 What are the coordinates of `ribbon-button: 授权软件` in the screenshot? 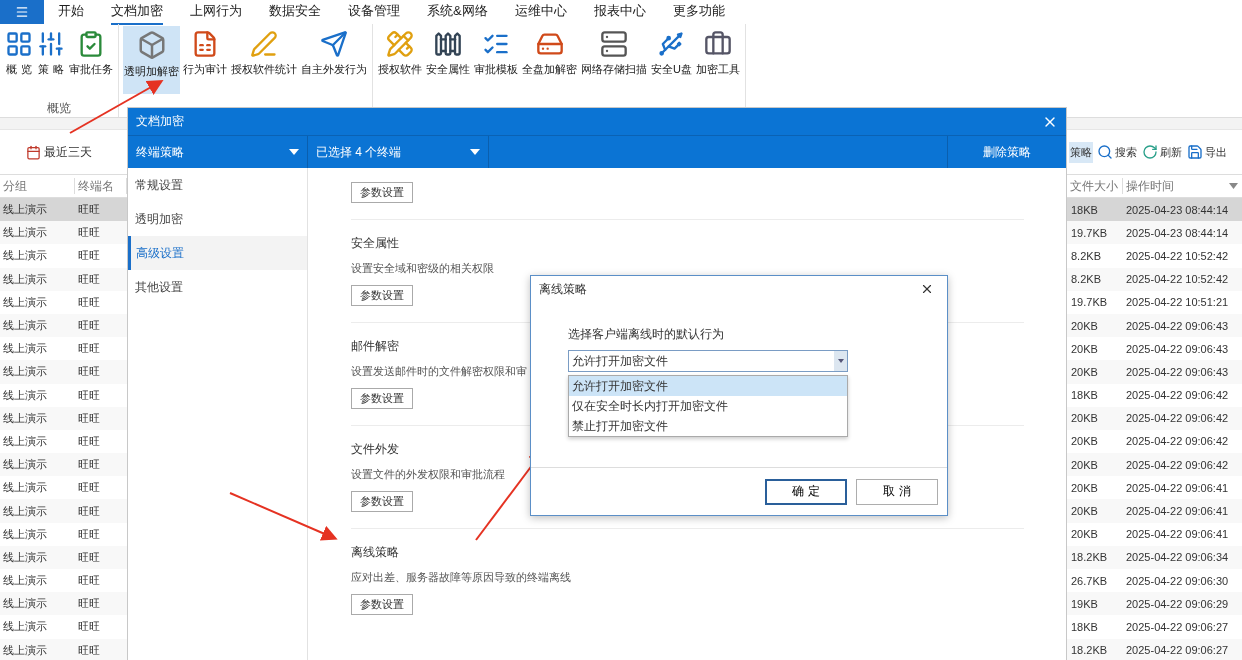 It's located at (400, 60).